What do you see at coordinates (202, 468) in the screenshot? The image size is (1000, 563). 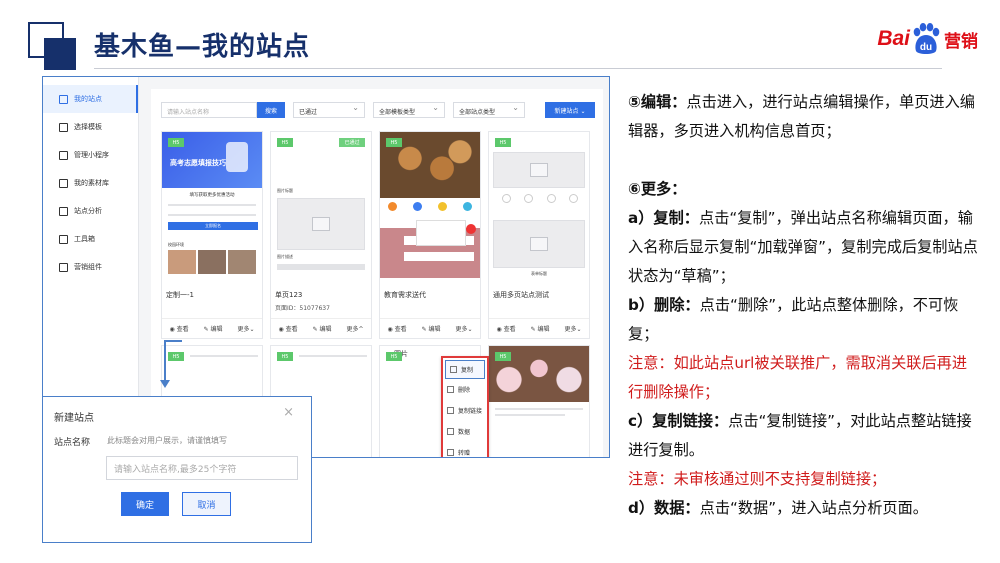 I see `site-name-input: 请输入站点名称,最多25个字符` at bounding box center [202, 468].